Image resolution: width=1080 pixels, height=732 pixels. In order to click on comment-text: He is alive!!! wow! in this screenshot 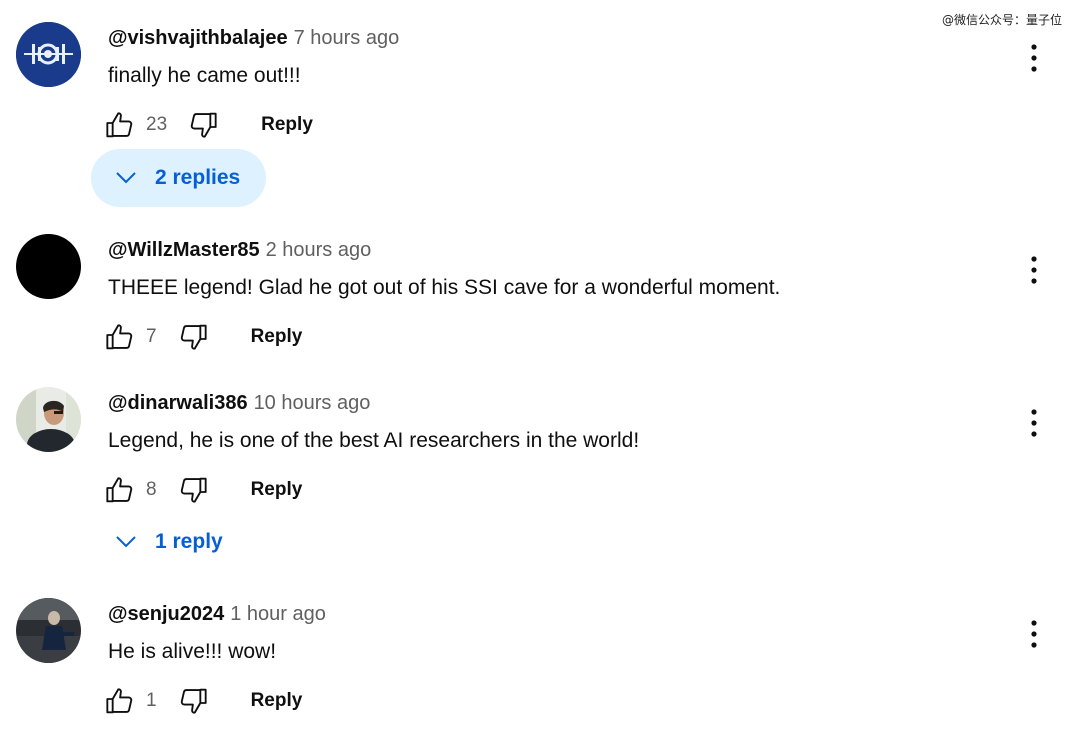, I will do `click(192, 651)`.